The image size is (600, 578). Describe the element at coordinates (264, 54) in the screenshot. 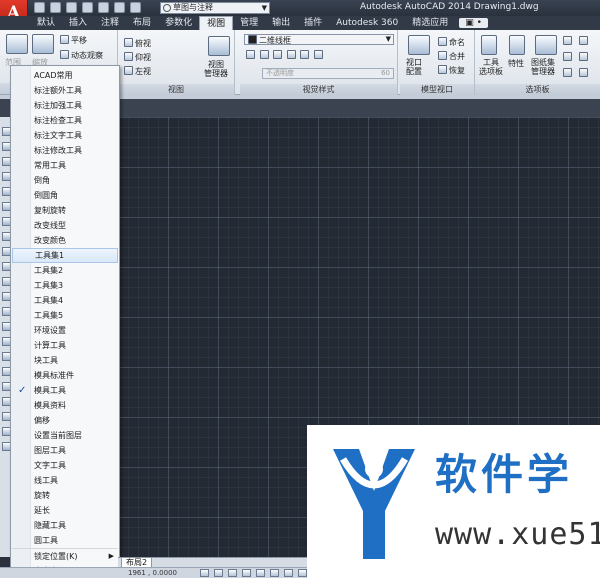

I see `face-effect-icon` at that location.